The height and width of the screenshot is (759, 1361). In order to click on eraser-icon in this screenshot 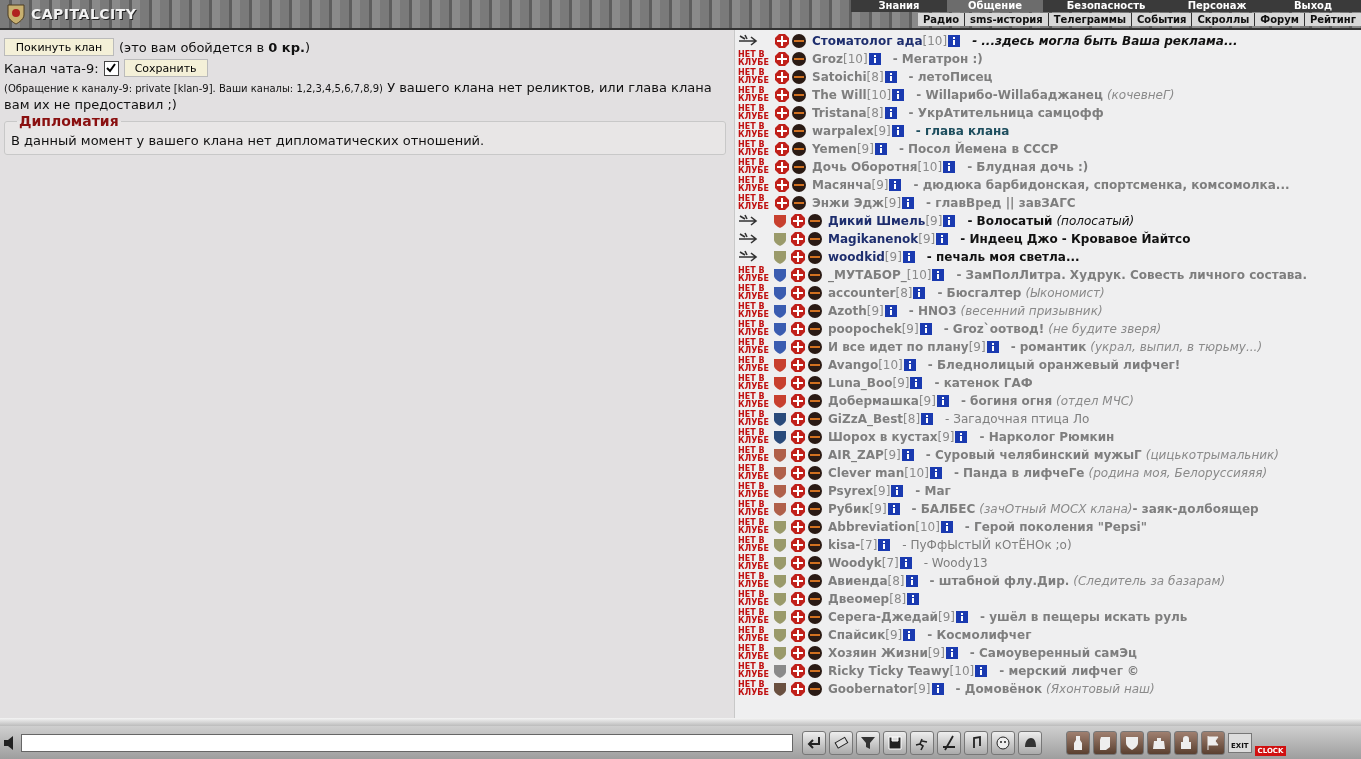, I will do `click(841, 742)`.